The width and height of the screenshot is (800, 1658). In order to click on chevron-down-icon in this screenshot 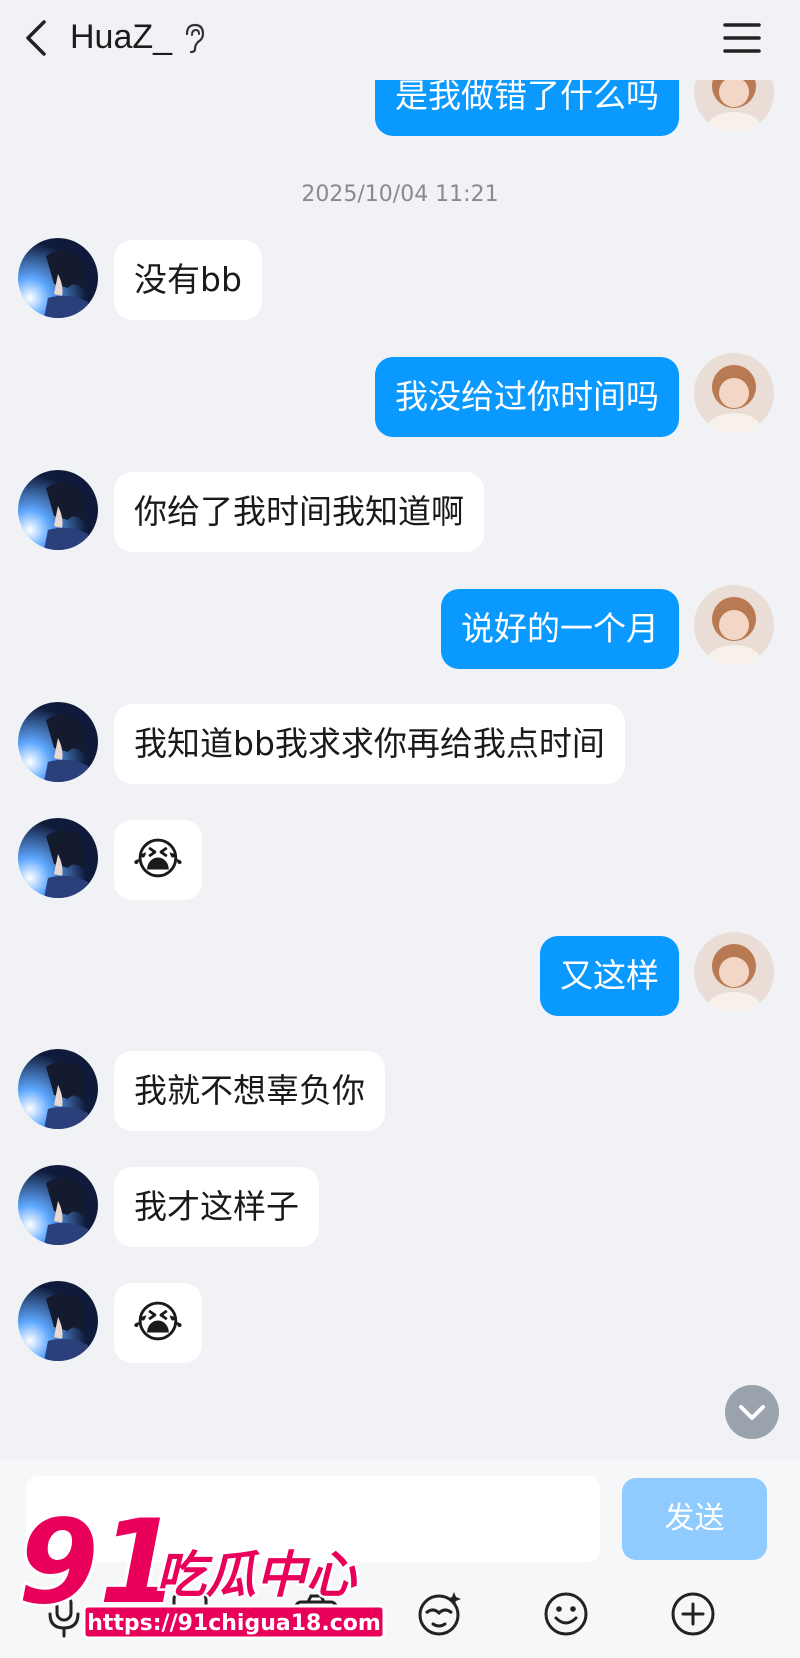, I will do `click(752, 1412)`.